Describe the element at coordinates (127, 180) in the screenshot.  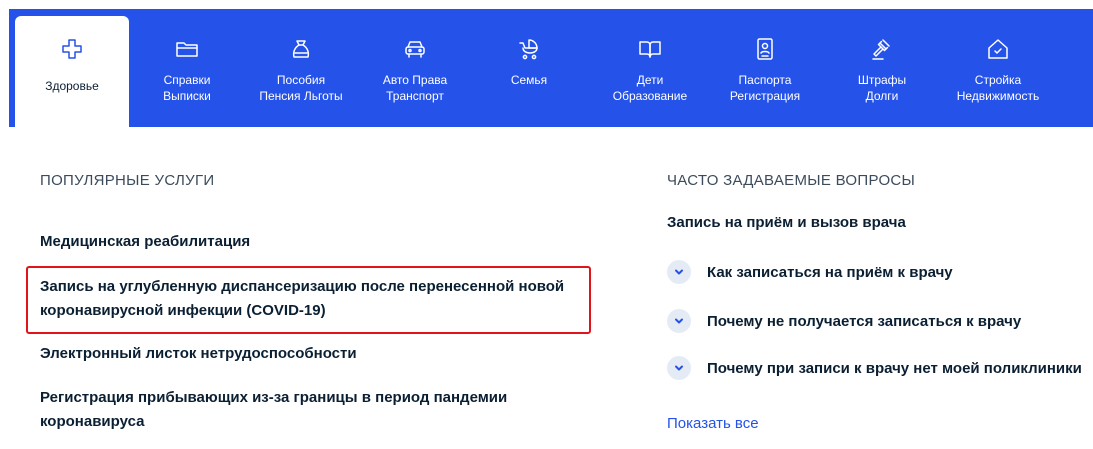
I see `popular-services-title: ПОПУЛЯРНЫЕ УСЛУГИ` at that location.